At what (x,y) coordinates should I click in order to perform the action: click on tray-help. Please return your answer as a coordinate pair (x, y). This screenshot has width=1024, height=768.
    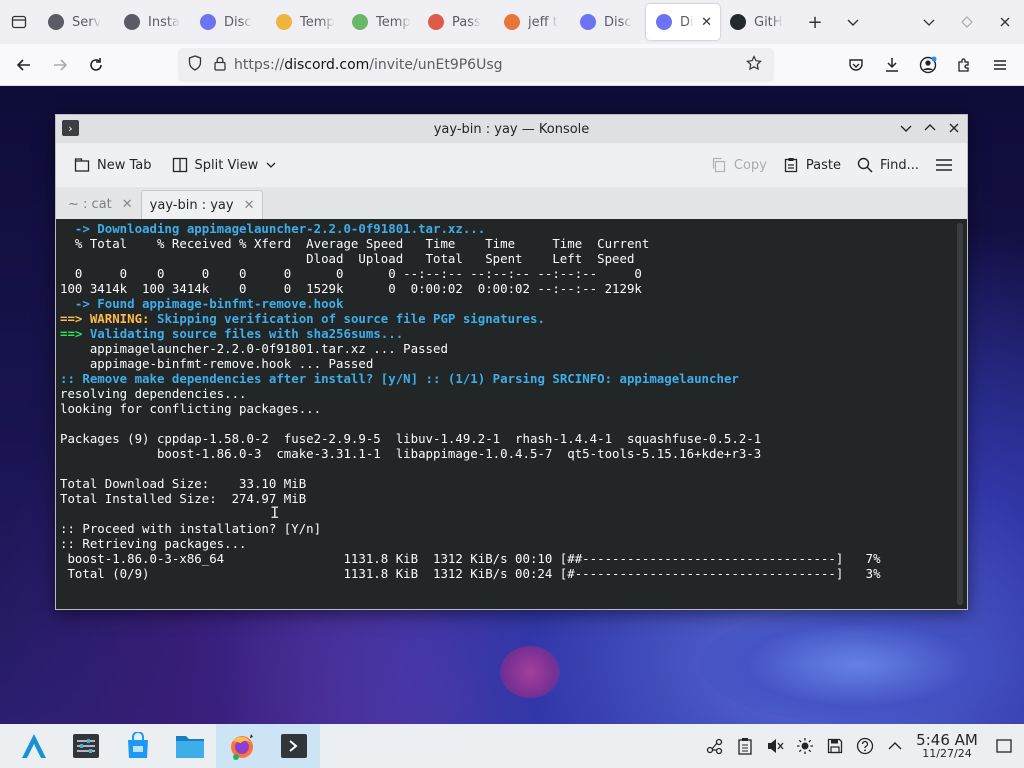
    Looking at the image, I should click on (865, 746).